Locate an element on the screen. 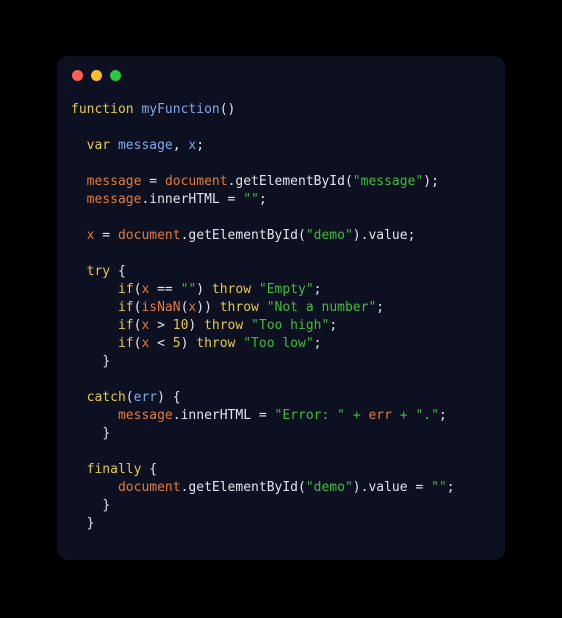 The height and width of the screenshot is (618, 562). code-token-str: "Too low" is located at coordinates (278, 343).